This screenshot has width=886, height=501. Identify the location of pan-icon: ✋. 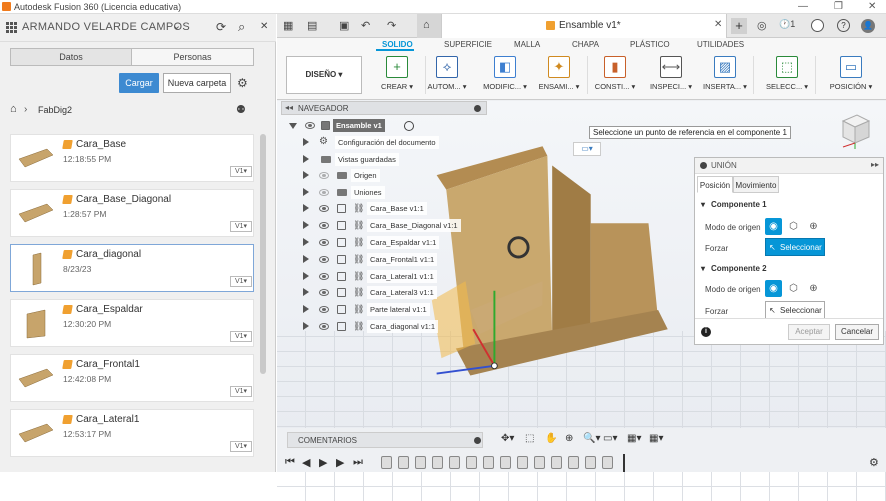
(551, 438).